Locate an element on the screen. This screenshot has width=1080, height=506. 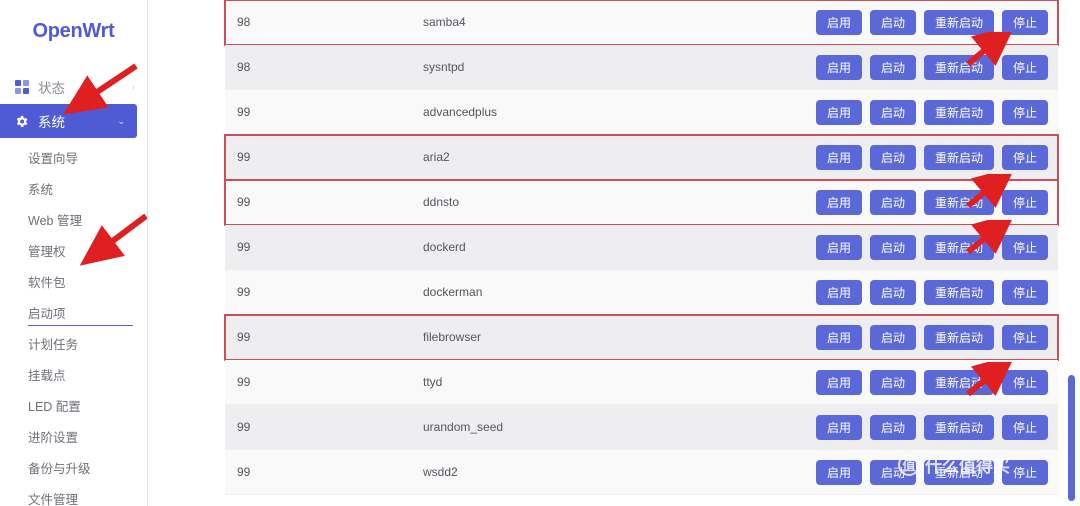
sidebar-item-admin-rights: 管理权 is located at coordinates (73, 250).